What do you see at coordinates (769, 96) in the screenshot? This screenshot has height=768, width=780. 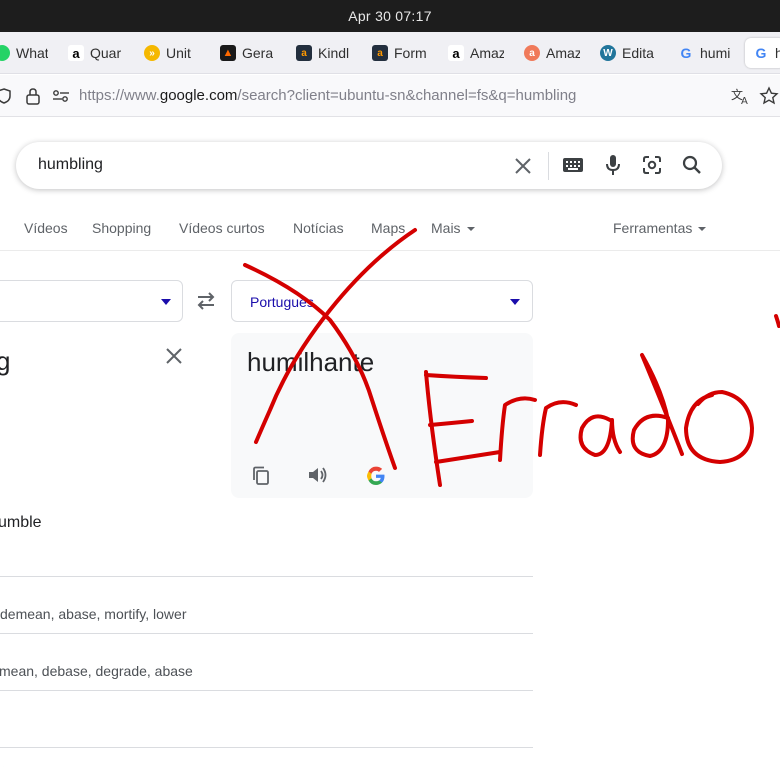 I see `bookmark-star-icon` at bounding box center [769, 96].